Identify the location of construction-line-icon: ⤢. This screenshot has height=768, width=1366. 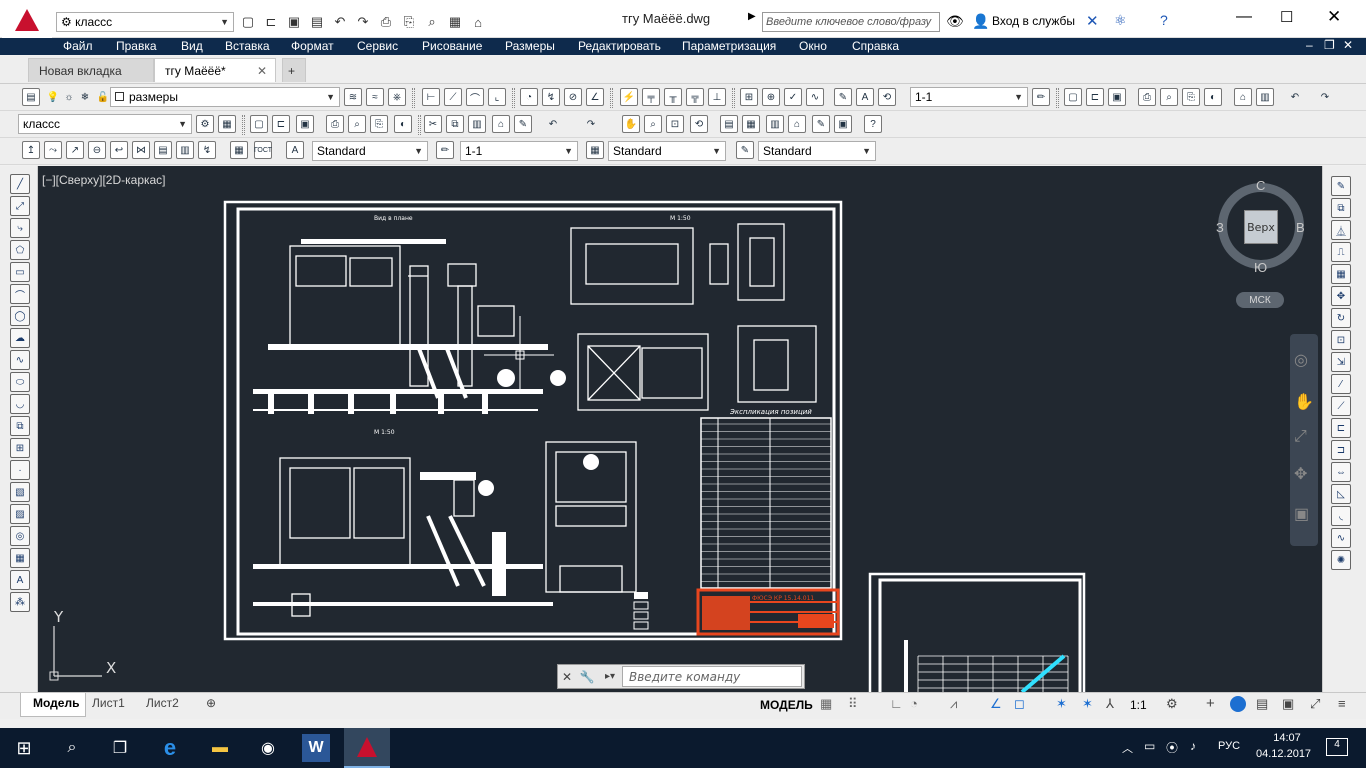
(20, 206).